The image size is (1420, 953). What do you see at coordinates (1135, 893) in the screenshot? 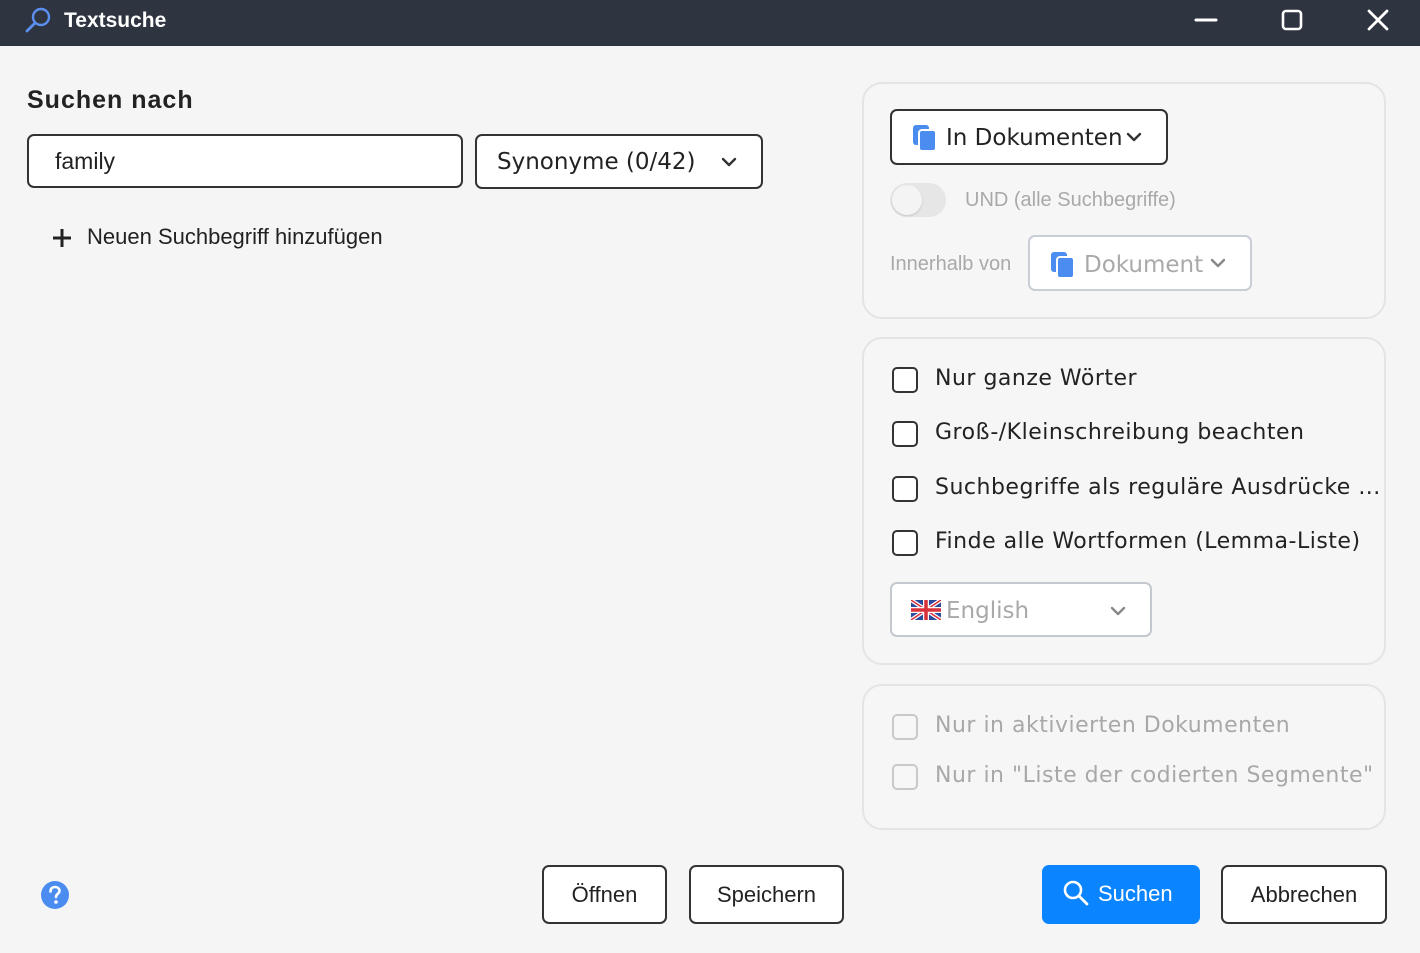
I see `search-button-label: Suchen` at bounding box center [1135, 893].